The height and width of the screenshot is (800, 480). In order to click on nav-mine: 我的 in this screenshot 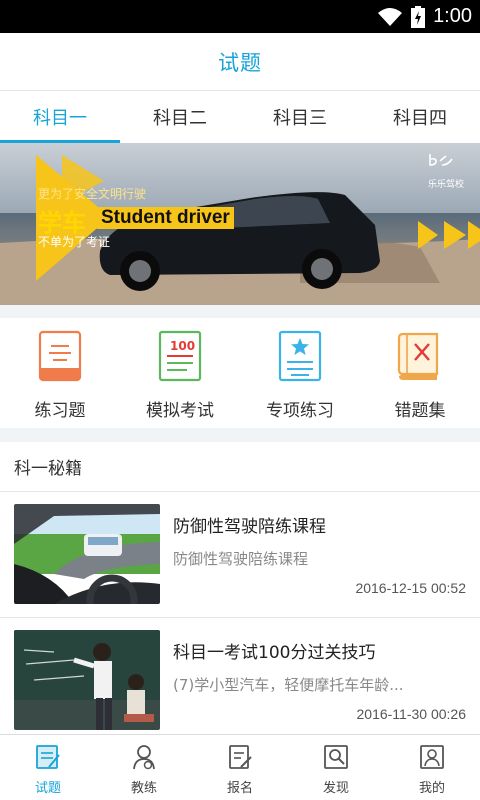, I will do `click(432, 767)`.